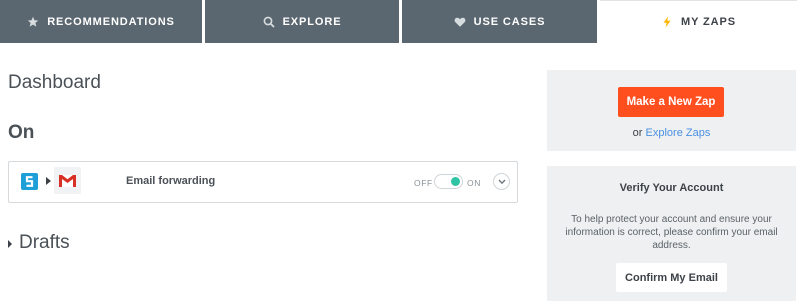  Describe the element at coordinates (460, 22) in the screenshot. I see `heart-icon` at that location.